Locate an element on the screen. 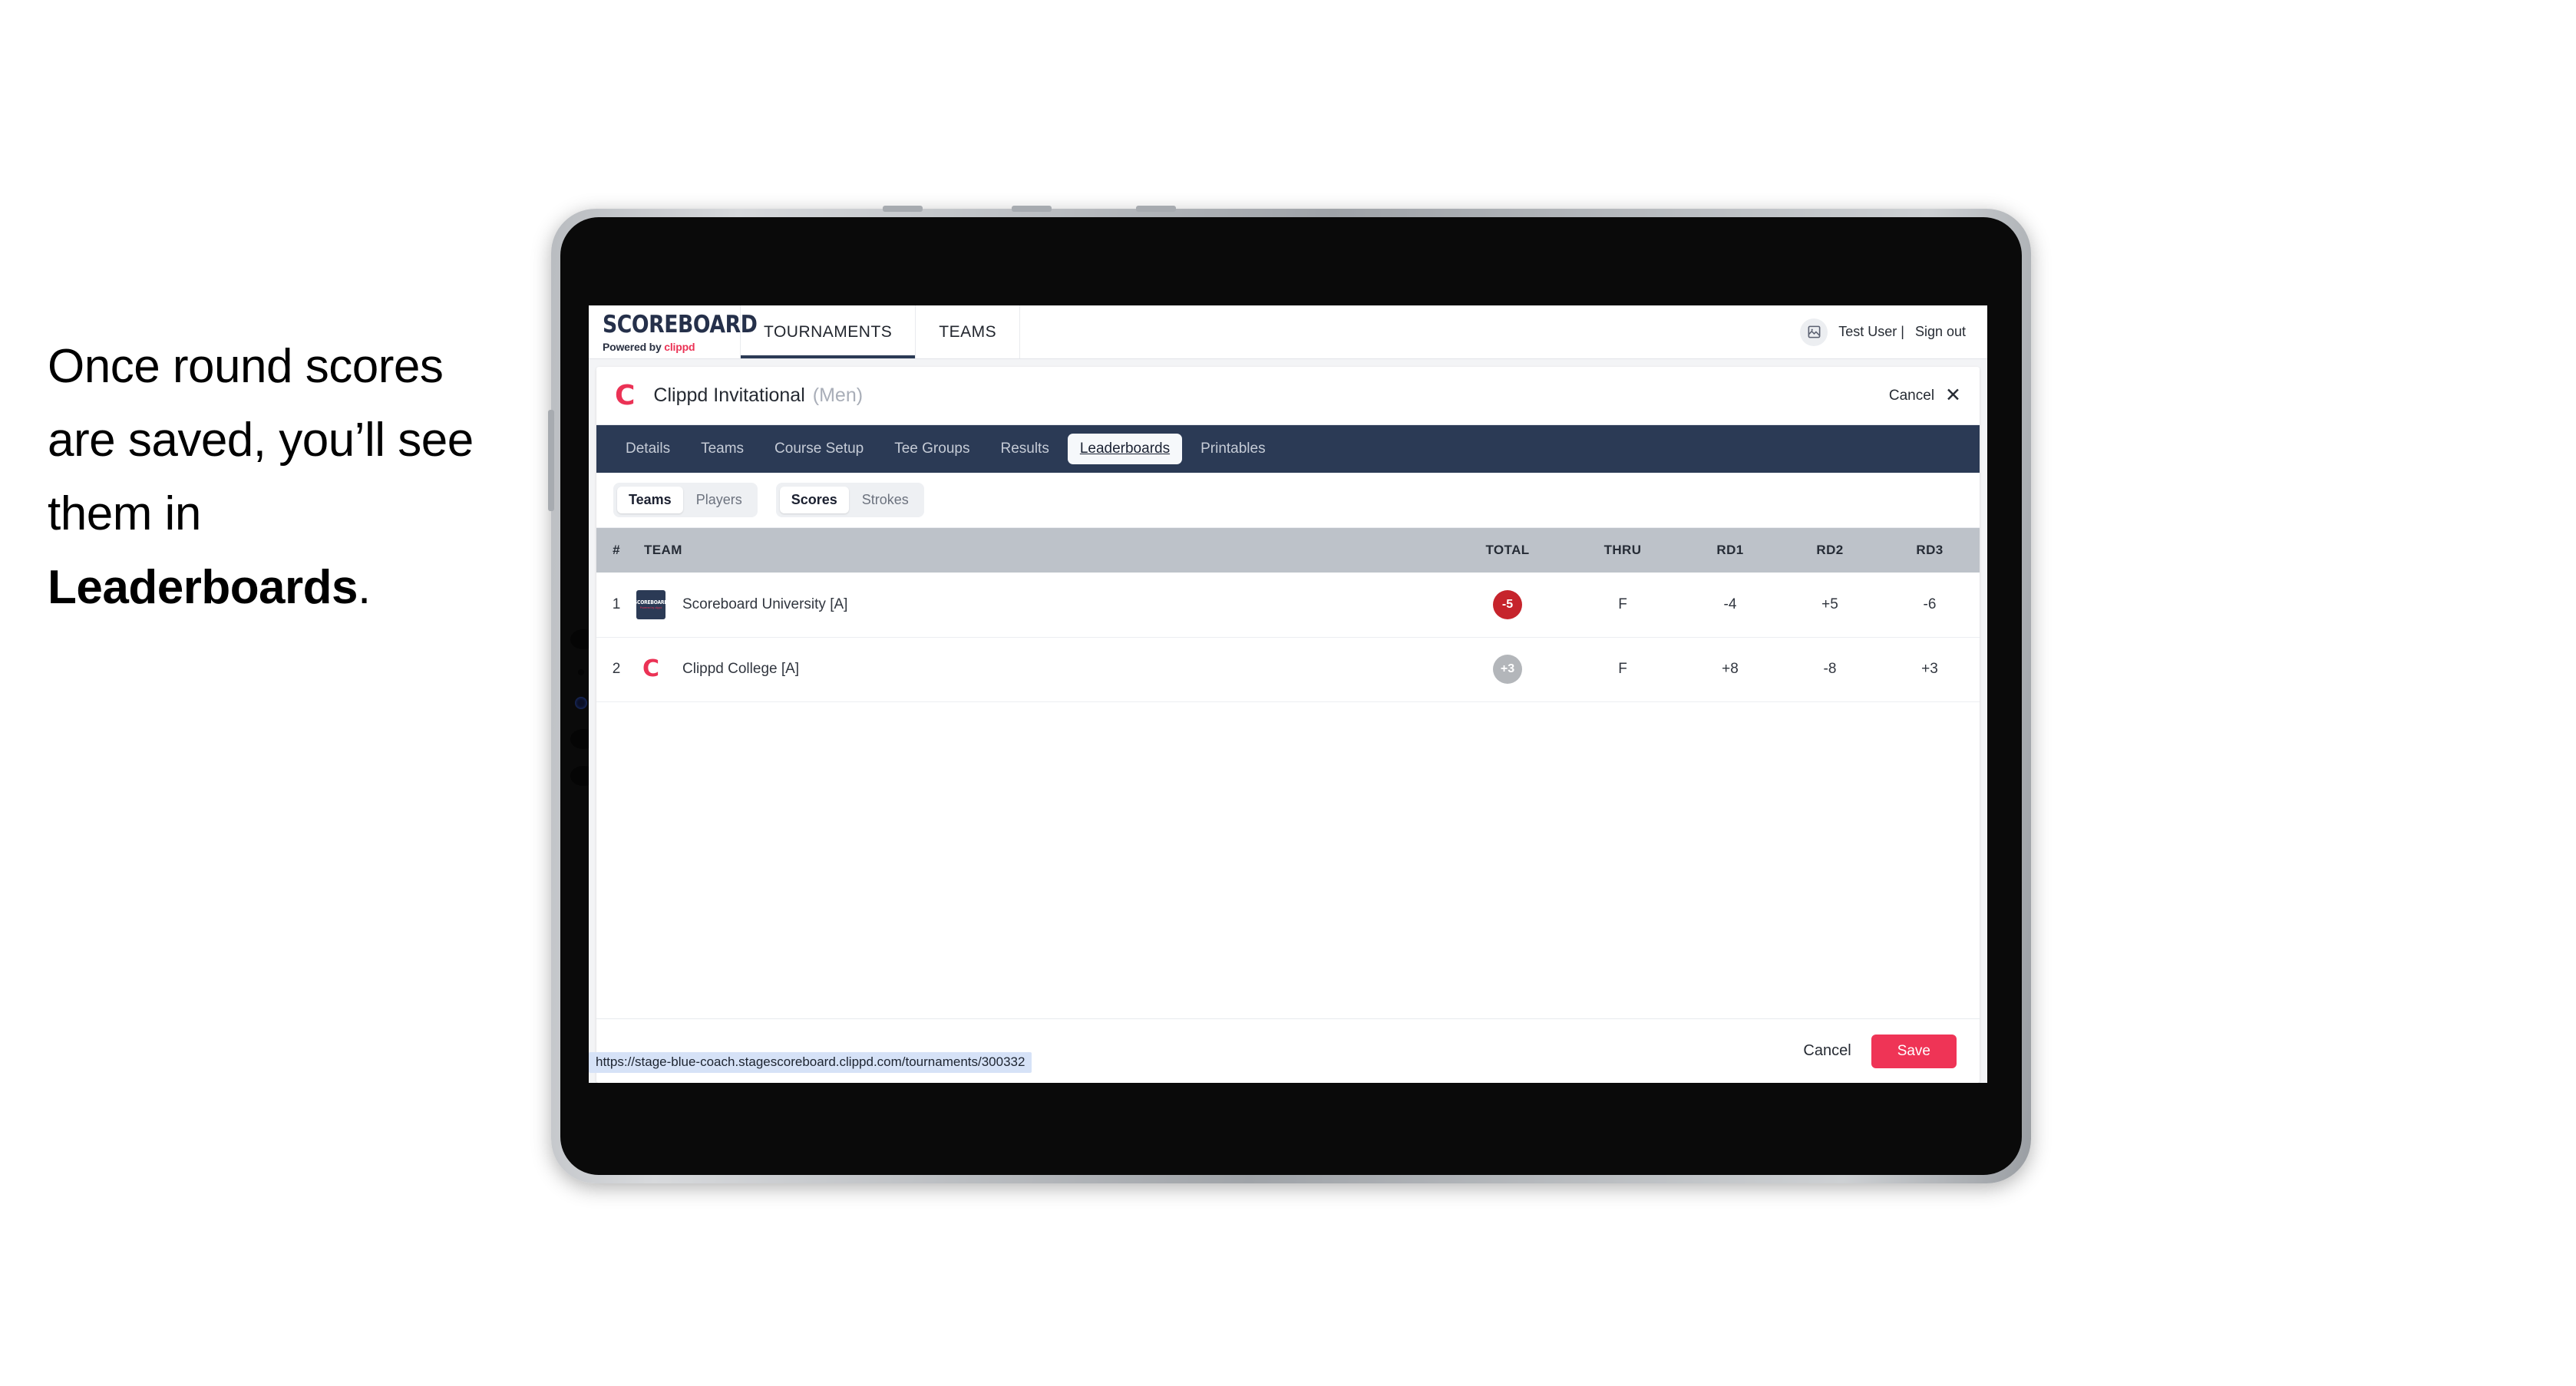  column-header-team: TEAM is located at coordinates (1043, 550).